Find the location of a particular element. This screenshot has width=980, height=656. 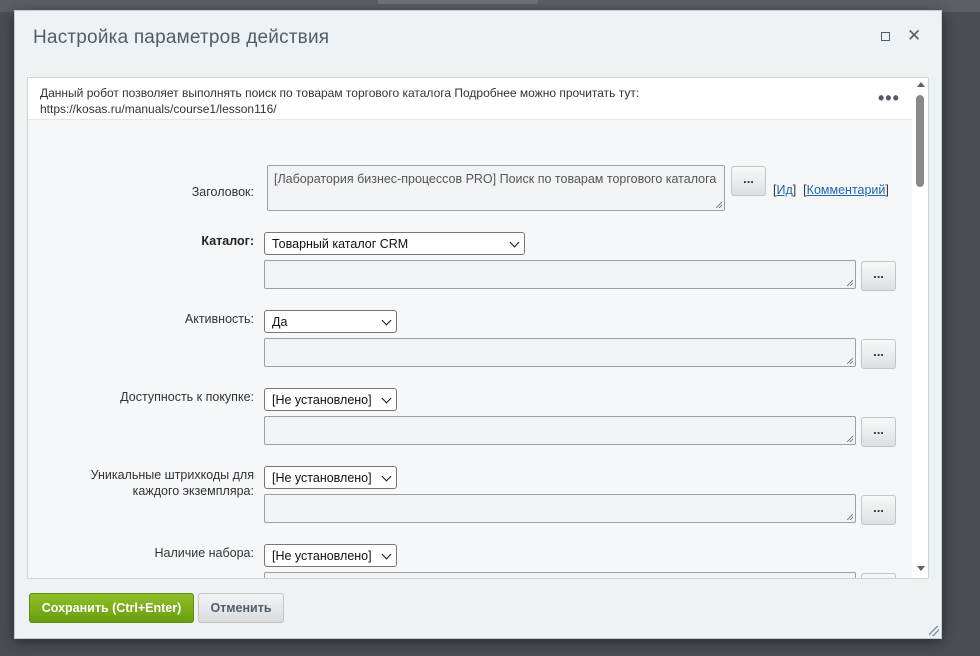

title-links: [Ид] [Комментарий] is located at coordinates (831, 190).